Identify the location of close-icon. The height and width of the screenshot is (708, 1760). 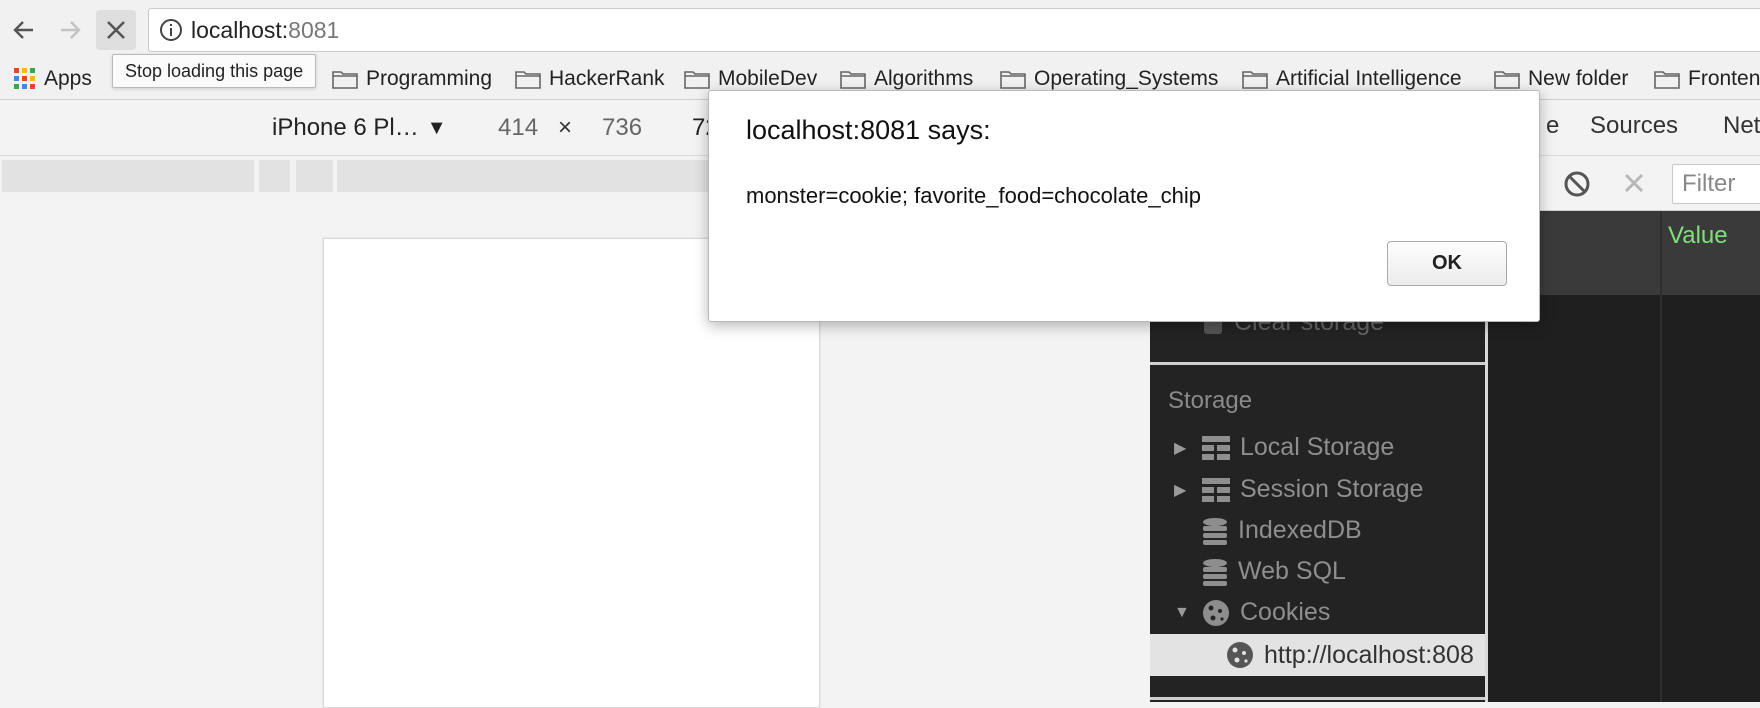
(116, 30).